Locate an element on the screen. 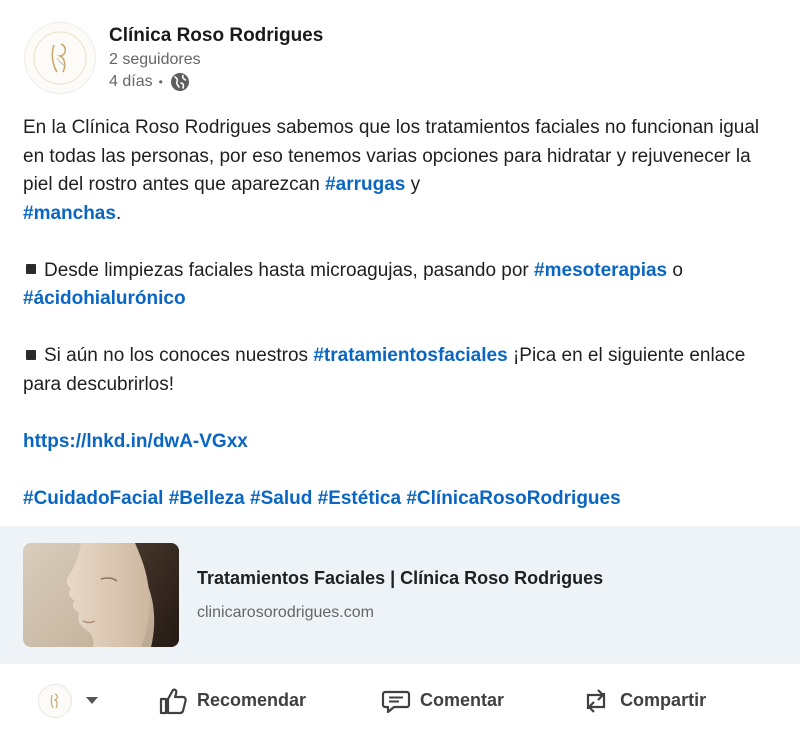 The height and width of the screenshot is (737, 800). face-profile-image is located at coordinates (122, 595).